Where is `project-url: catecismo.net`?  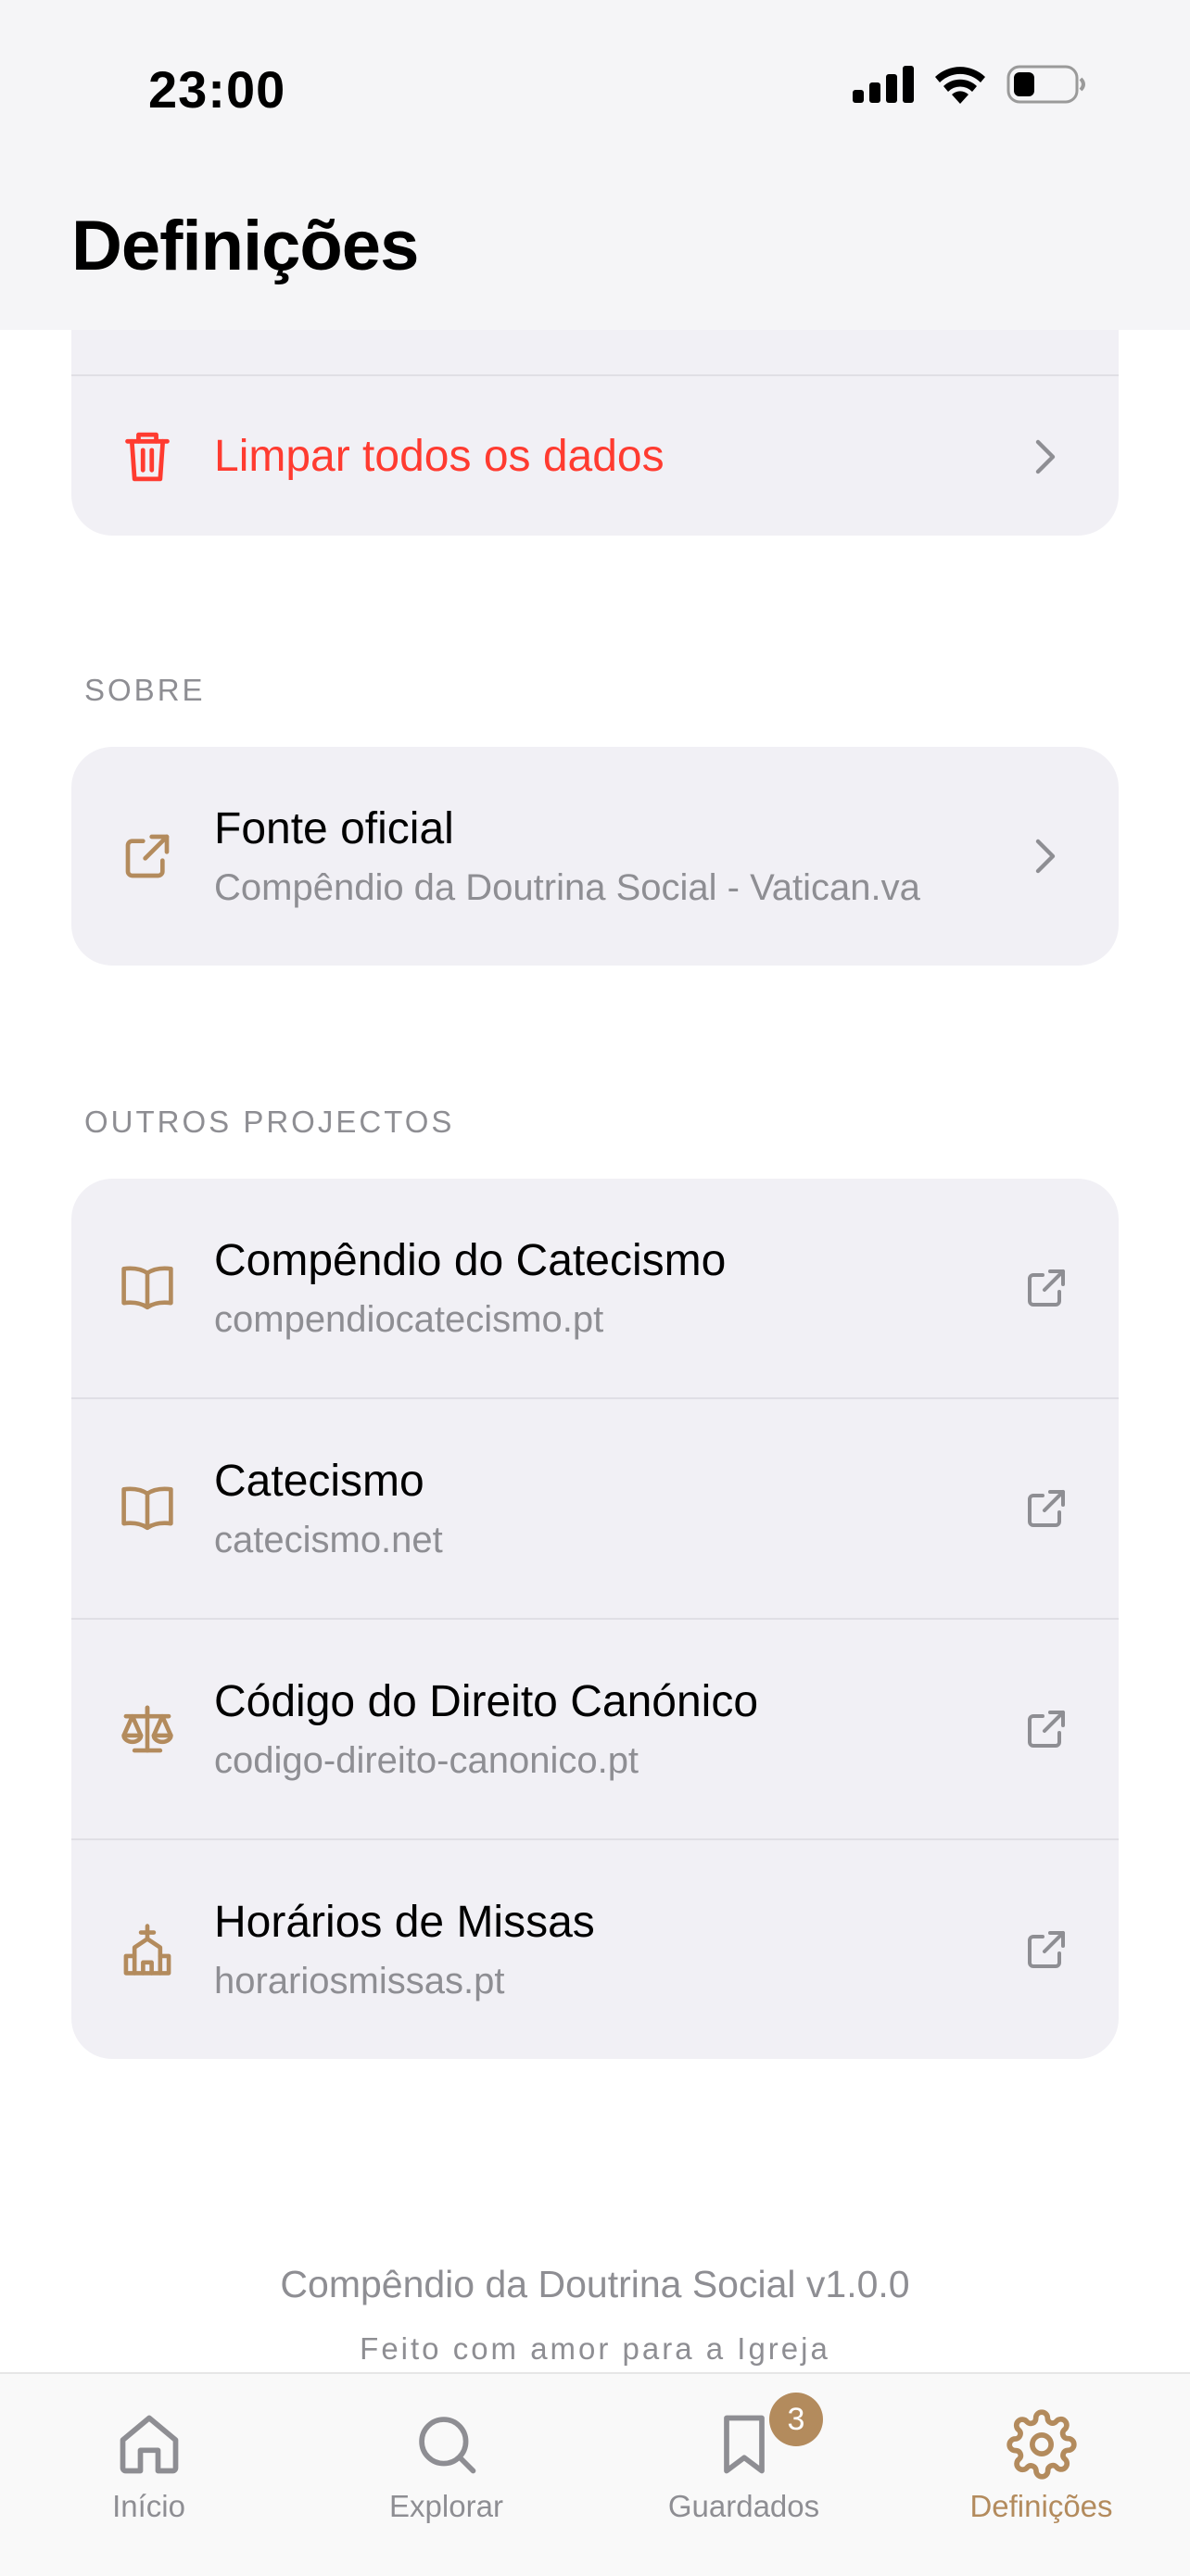
project-url: catecismo.net is located at coordinates (328, 1539).